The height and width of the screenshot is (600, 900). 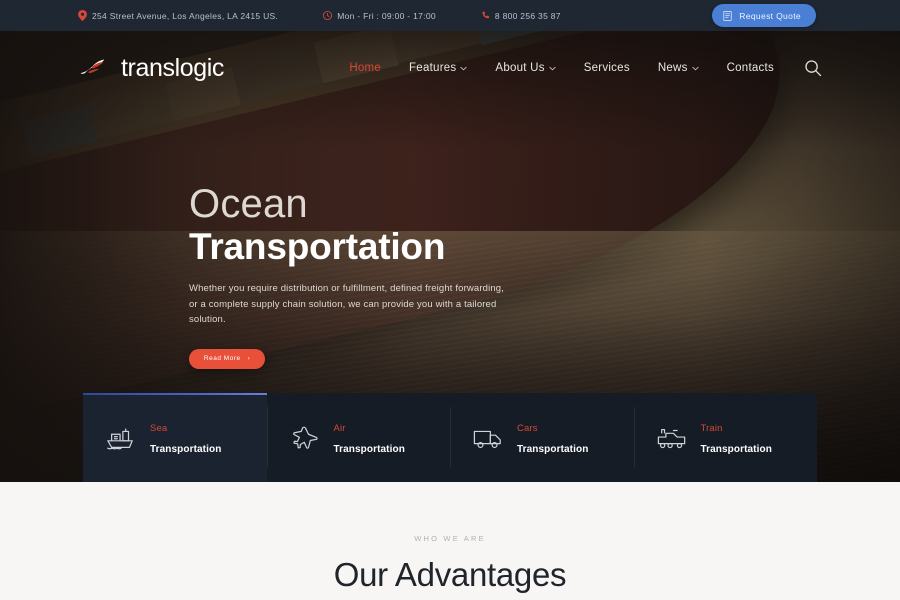 I want to click on nav-label-services: Services, so click(x=606, y=68).